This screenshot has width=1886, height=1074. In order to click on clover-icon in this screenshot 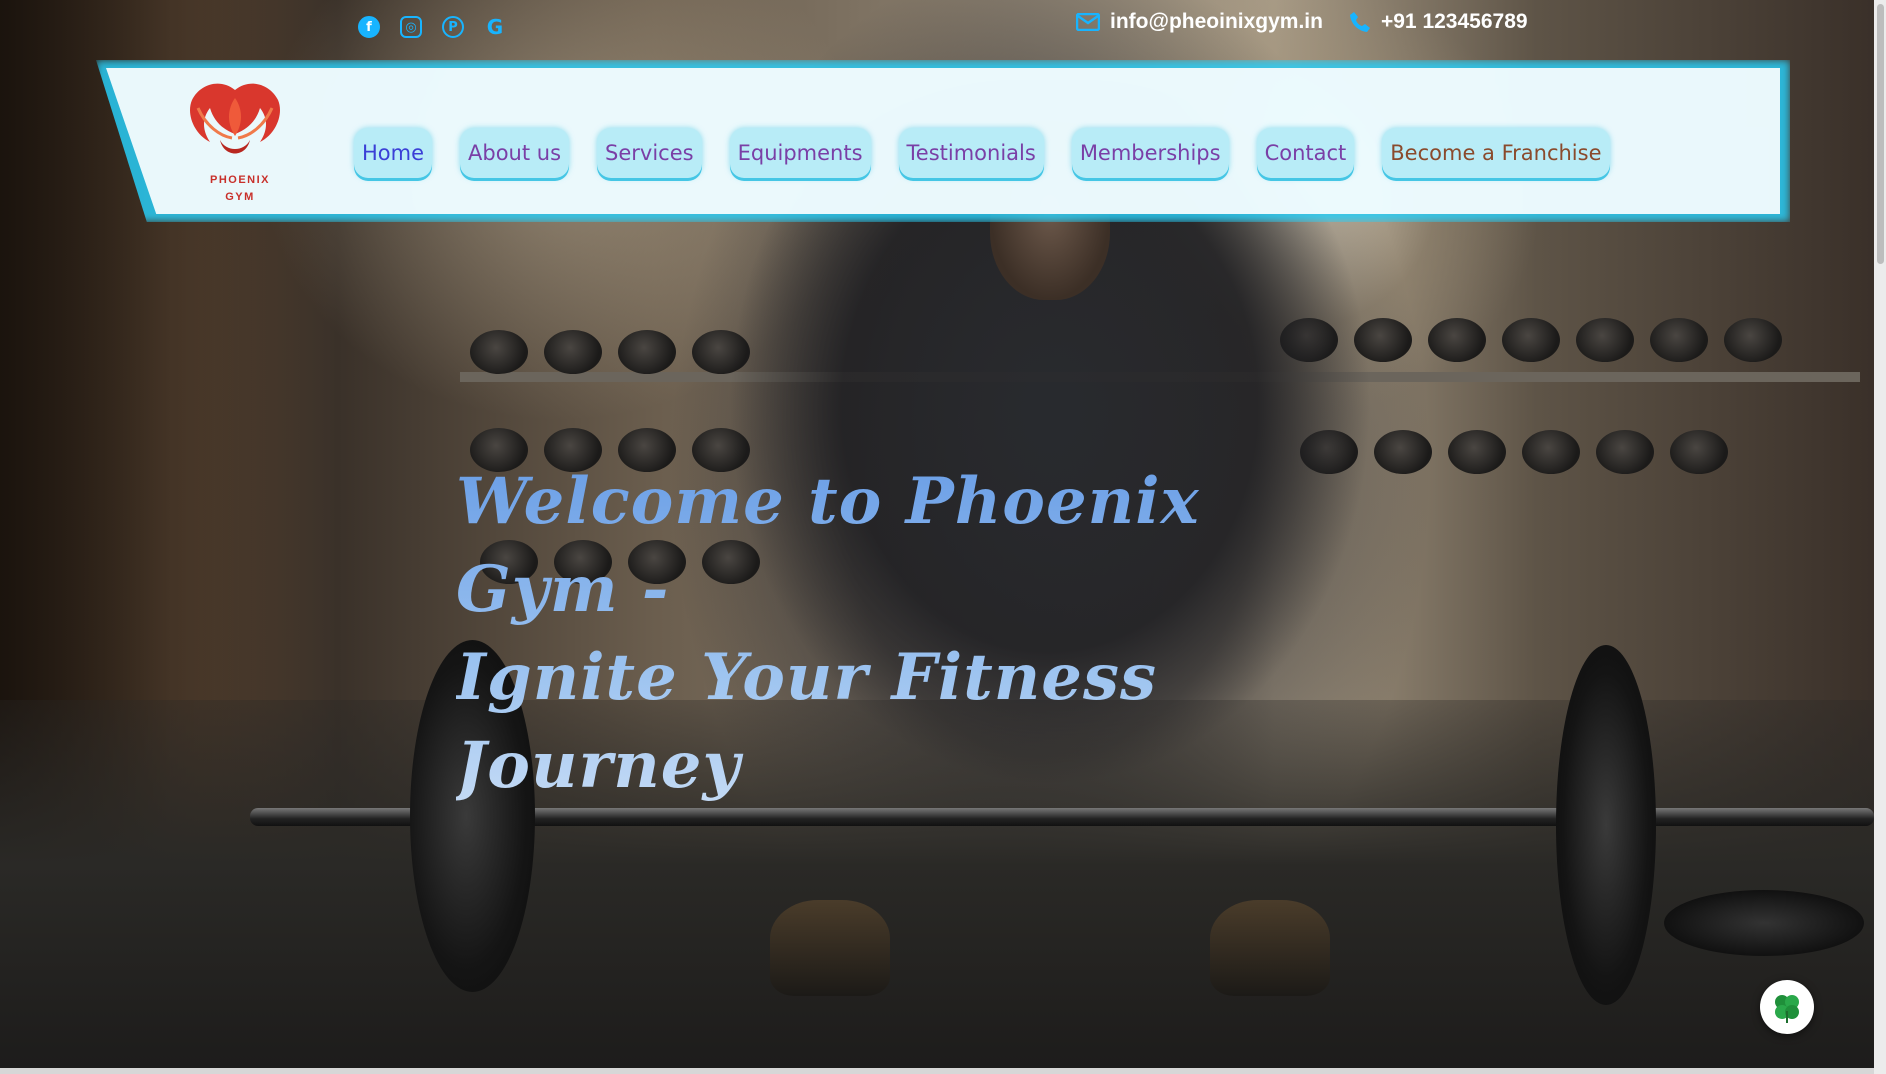, I will do `click(1787, 1009)`.